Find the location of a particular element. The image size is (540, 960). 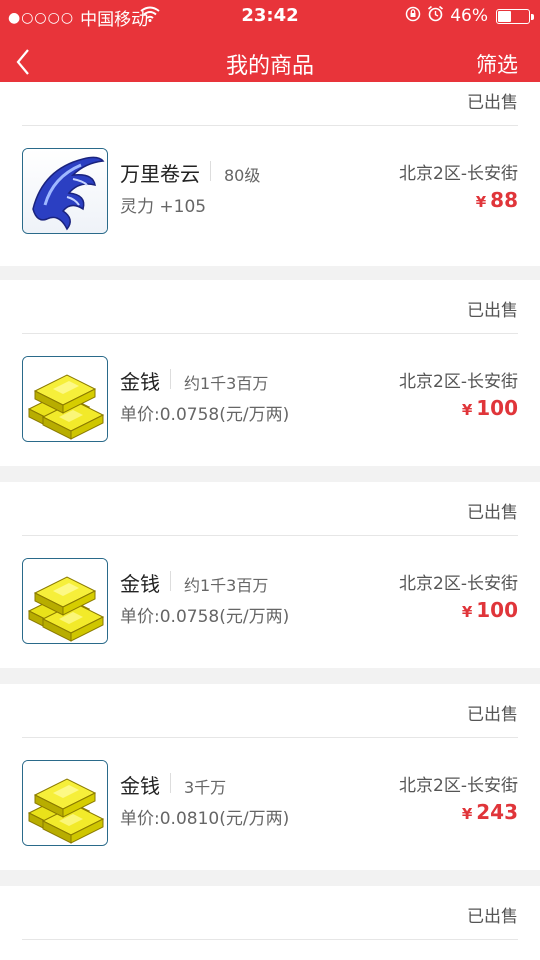

battery-icon is located at coordinates (515, 16).